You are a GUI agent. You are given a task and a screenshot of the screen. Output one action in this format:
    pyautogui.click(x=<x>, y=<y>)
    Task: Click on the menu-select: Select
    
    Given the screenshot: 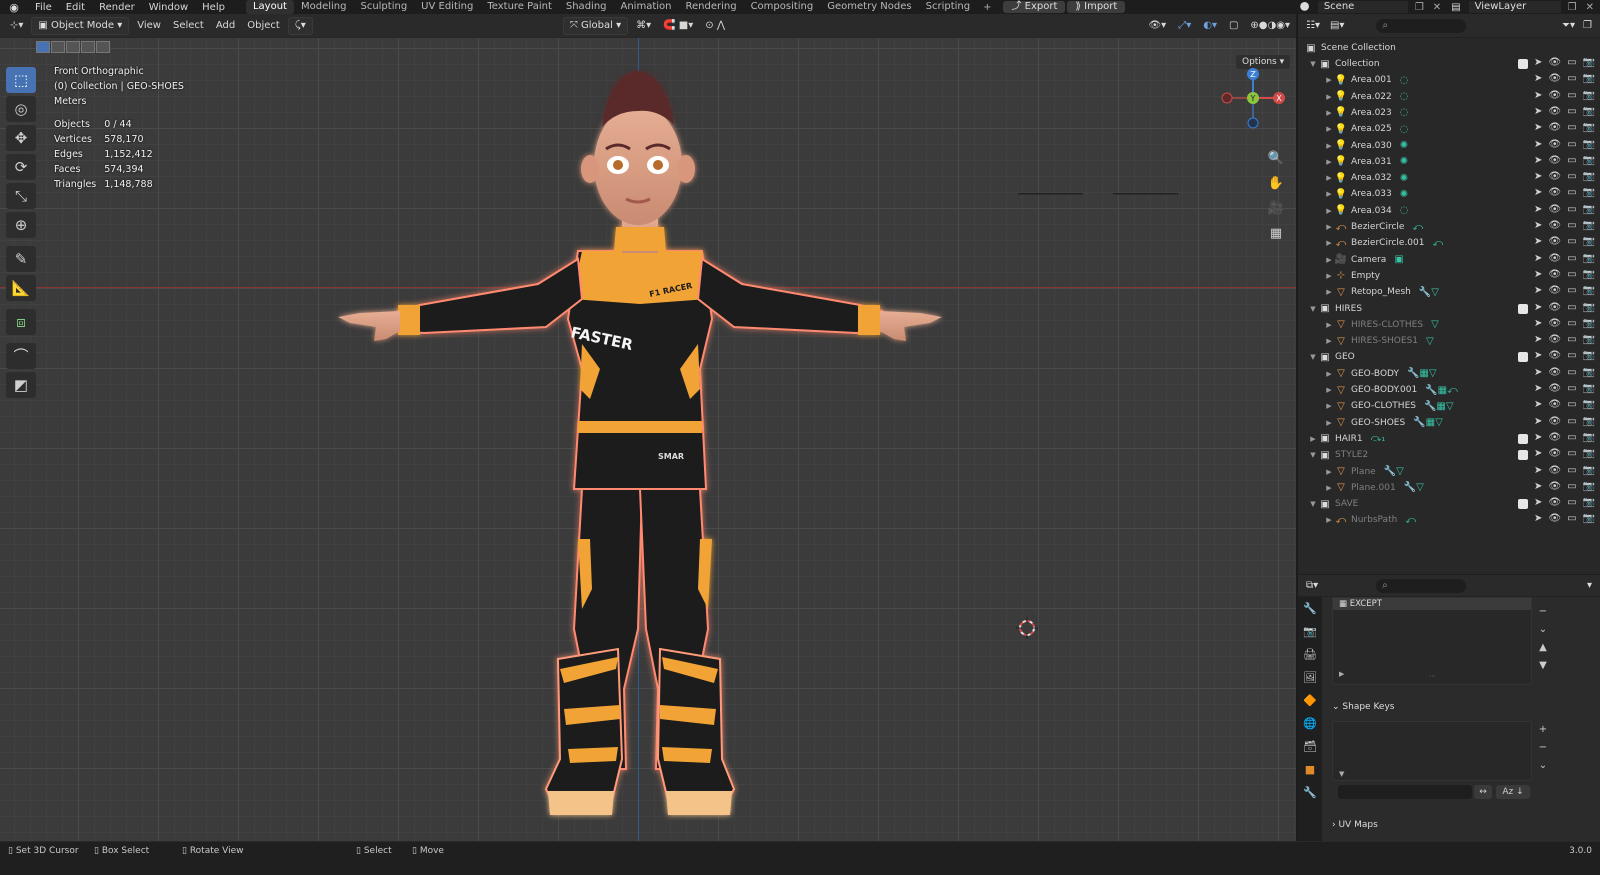 What is the action you would take?
    pyautogui.click(x=188, y=26)
    